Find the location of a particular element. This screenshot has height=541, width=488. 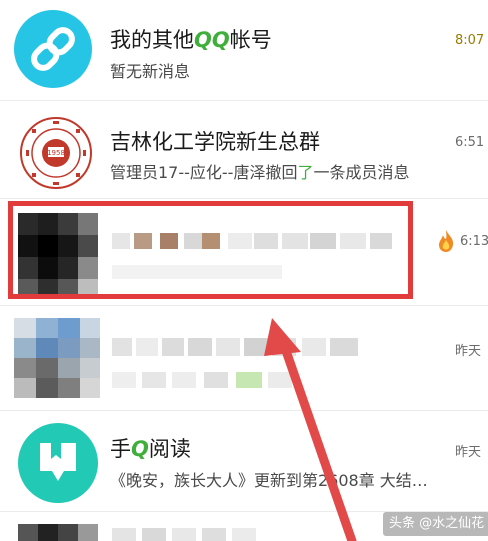

chat-name: 我的其他QQ帐号 is located at coordinates (191, 40).